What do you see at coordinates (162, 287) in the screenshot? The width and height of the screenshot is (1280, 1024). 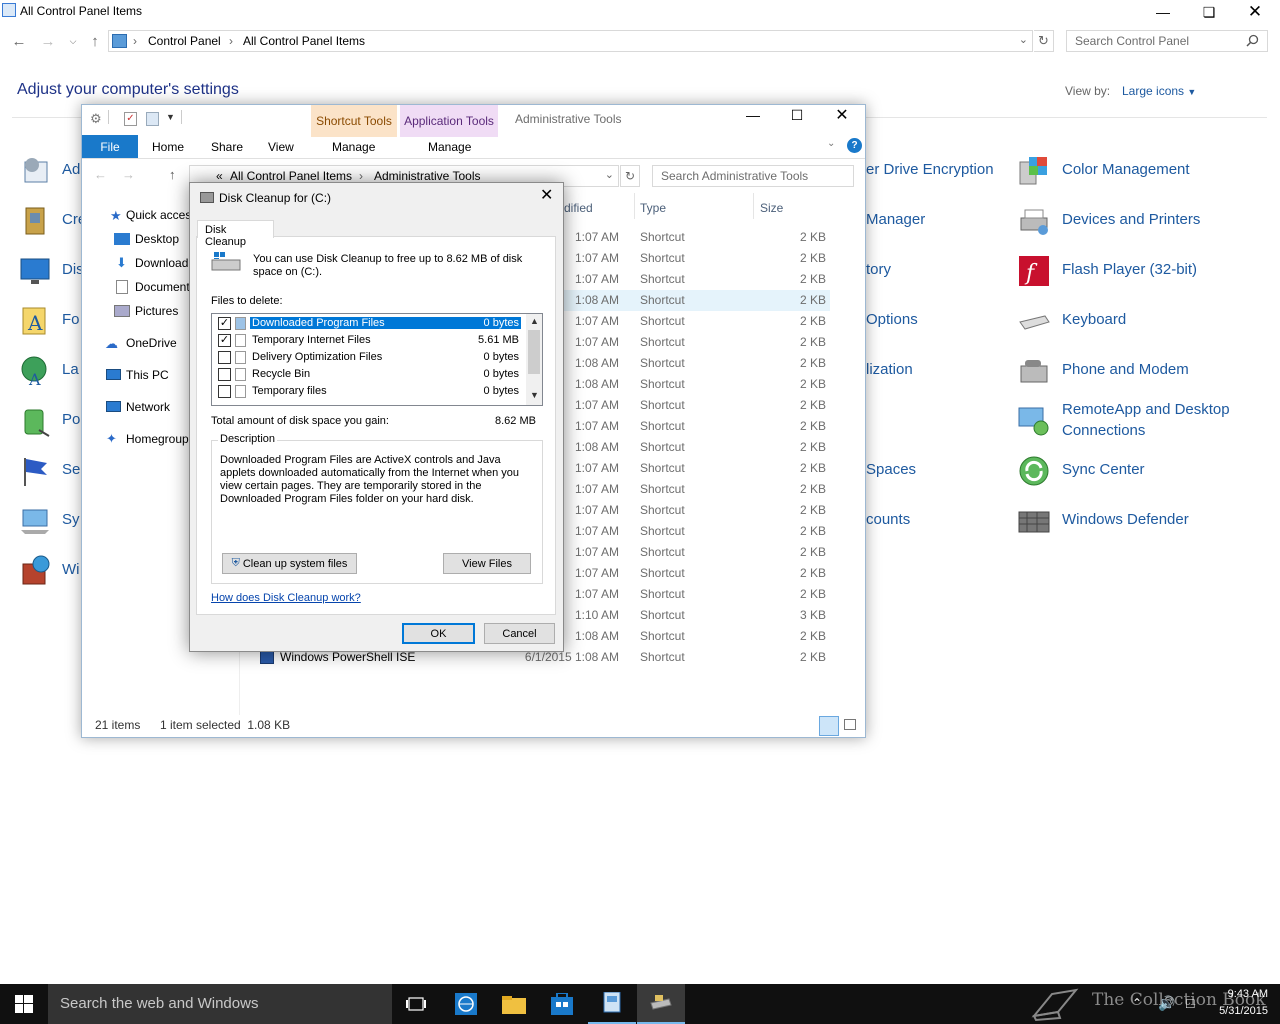 I see `sidebar-item-documents: Document` at bounding box center [162, 287].